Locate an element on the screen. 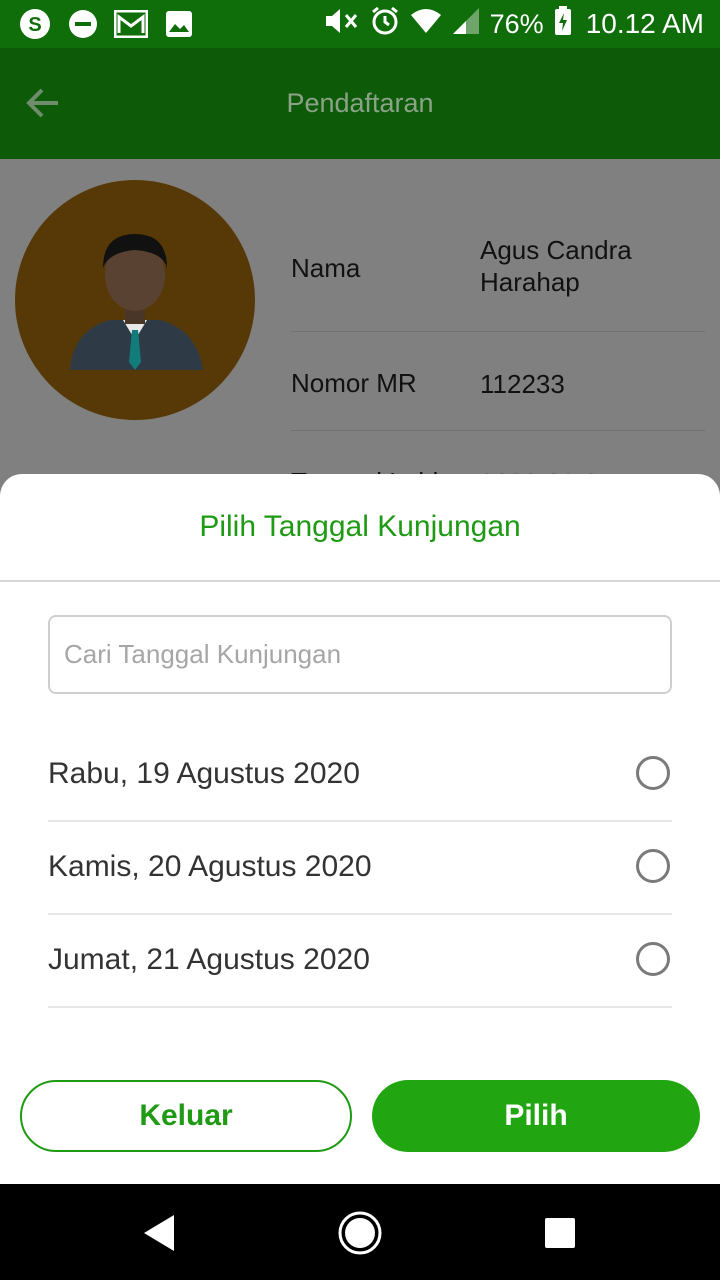 The height and width of the screenshot is (1280, 720). image-icon is located at coordinates (179, 24).